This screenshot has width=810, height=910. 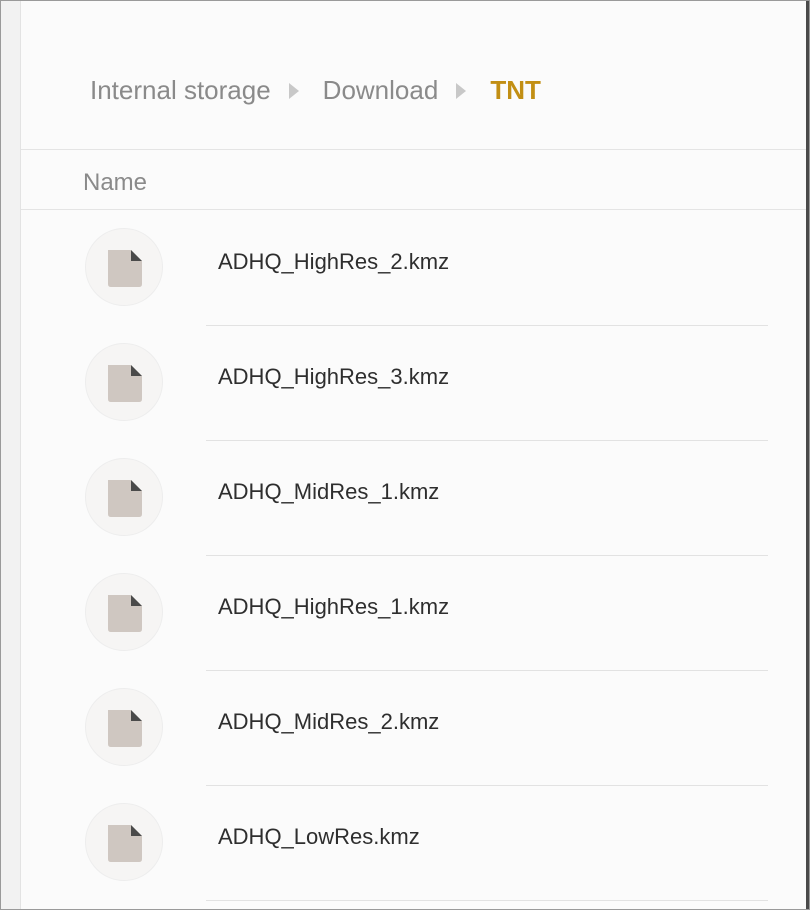 I want to click on file-name: ADHQ_HighRes_1.kmz, so click(x=334, y=606).